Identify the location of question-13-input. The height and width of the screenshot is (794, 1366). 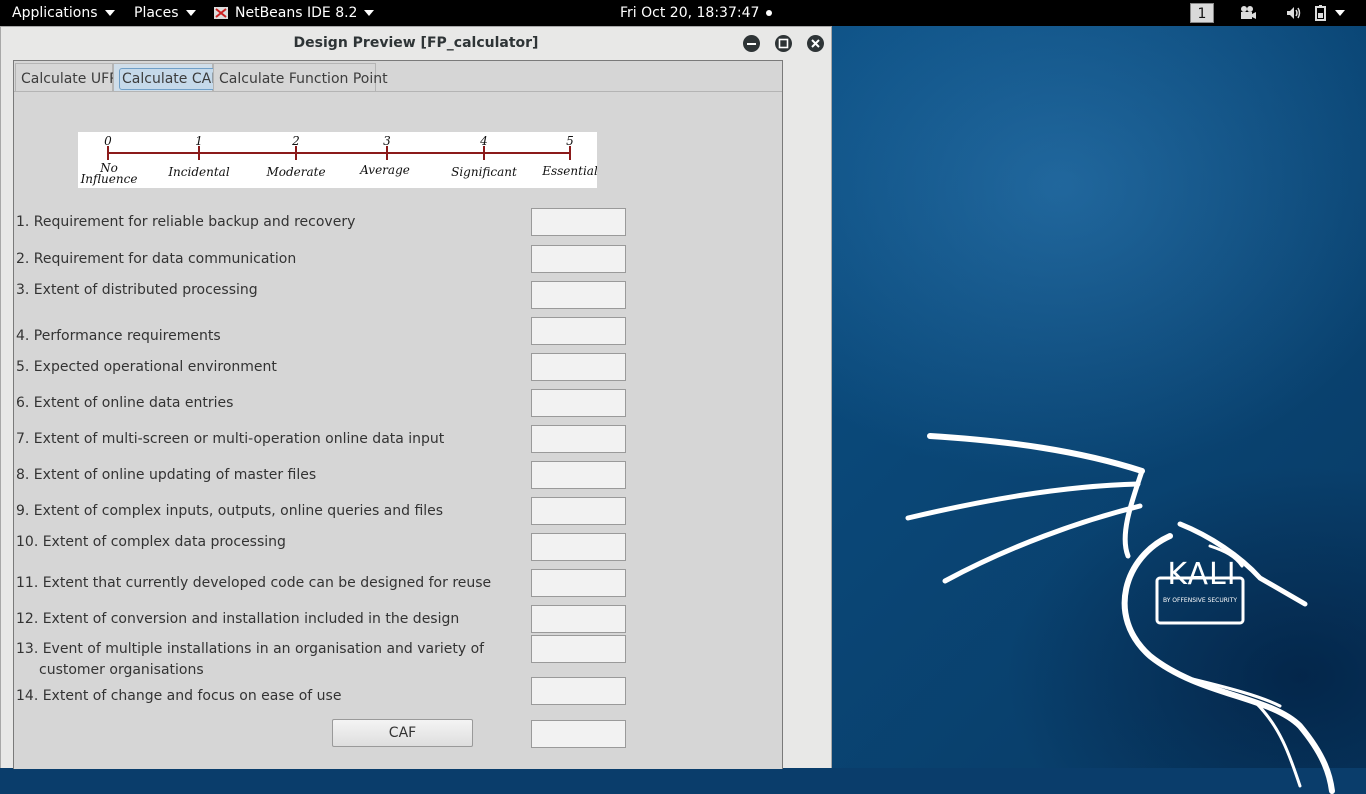
(578, 649).